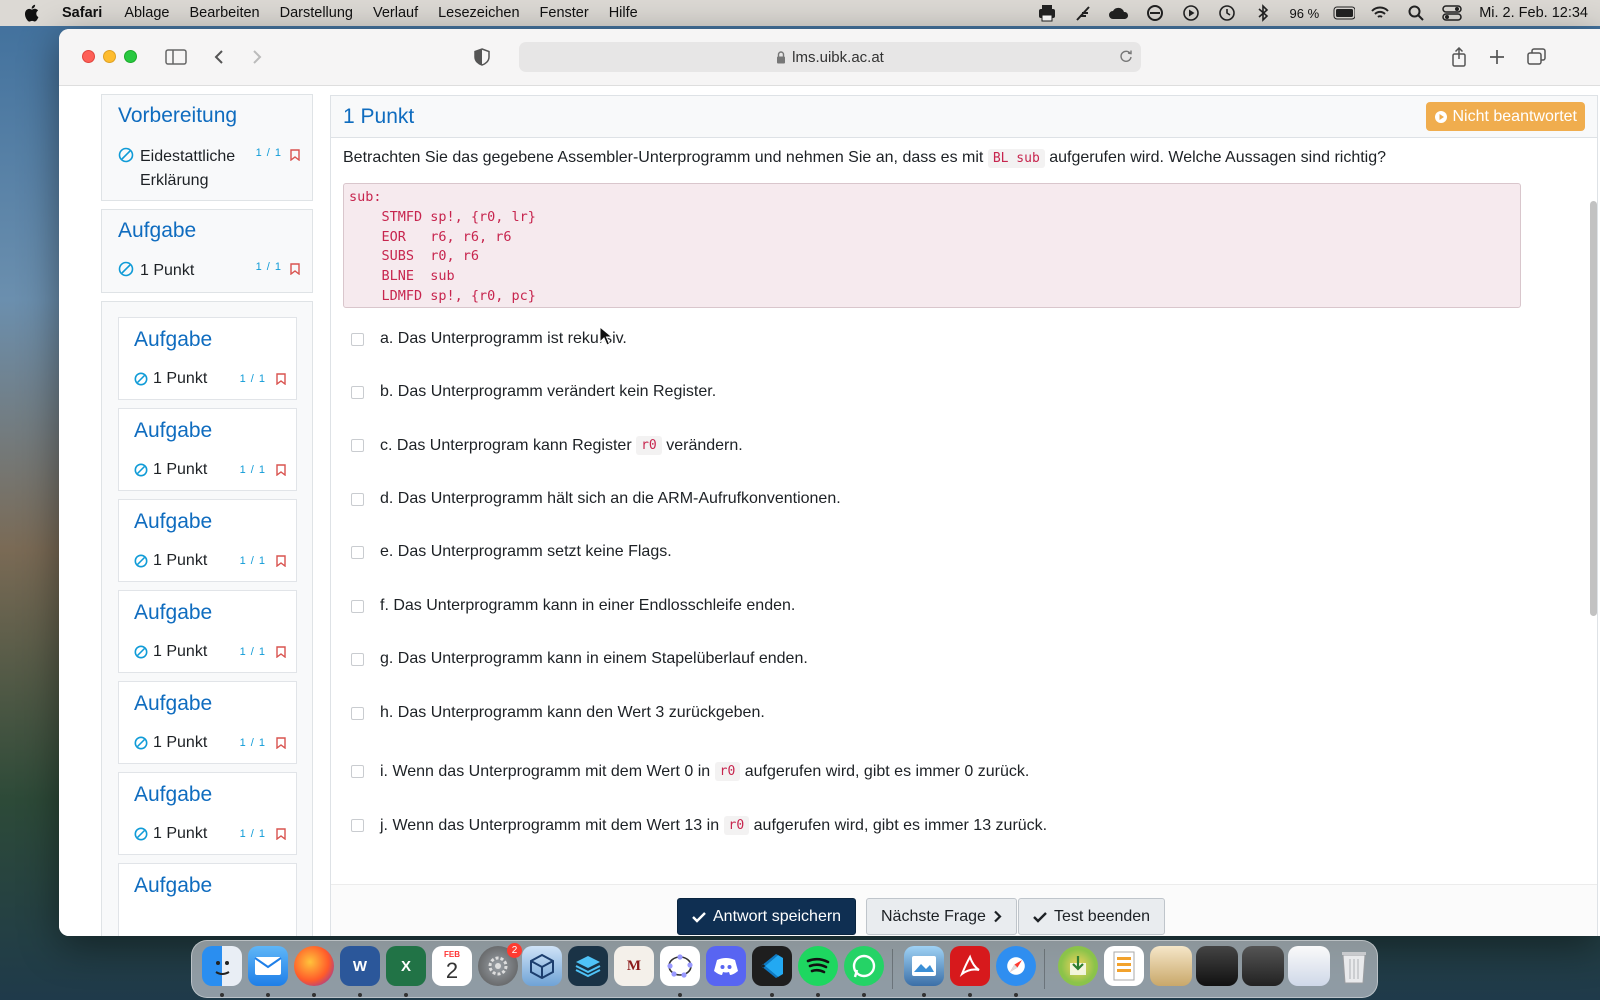 This screenshot has height=1000, width=1600. What do you see at coordinates (500, 964) in the screenshot?
I see `system-preferences-icon: 2` at bounding box center [500, 964].